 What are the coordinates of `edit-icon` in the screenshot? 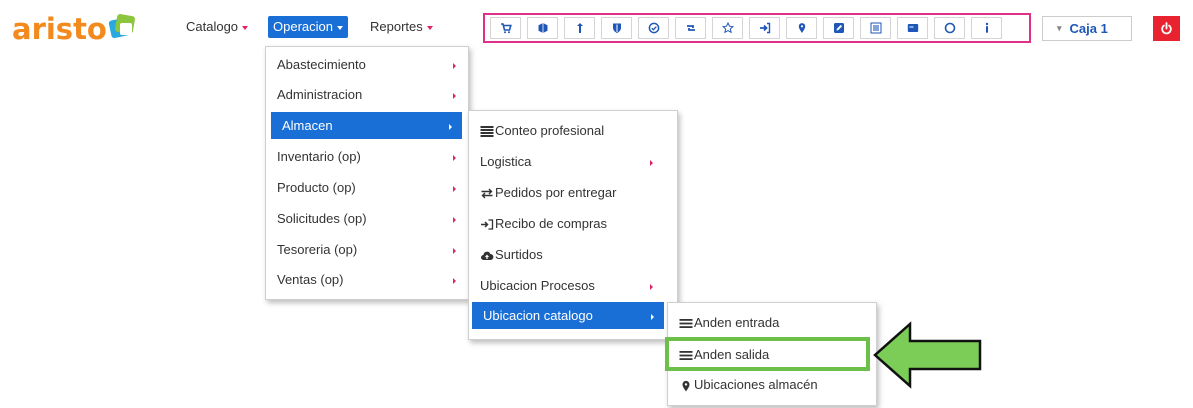 It's located at (838, 28).